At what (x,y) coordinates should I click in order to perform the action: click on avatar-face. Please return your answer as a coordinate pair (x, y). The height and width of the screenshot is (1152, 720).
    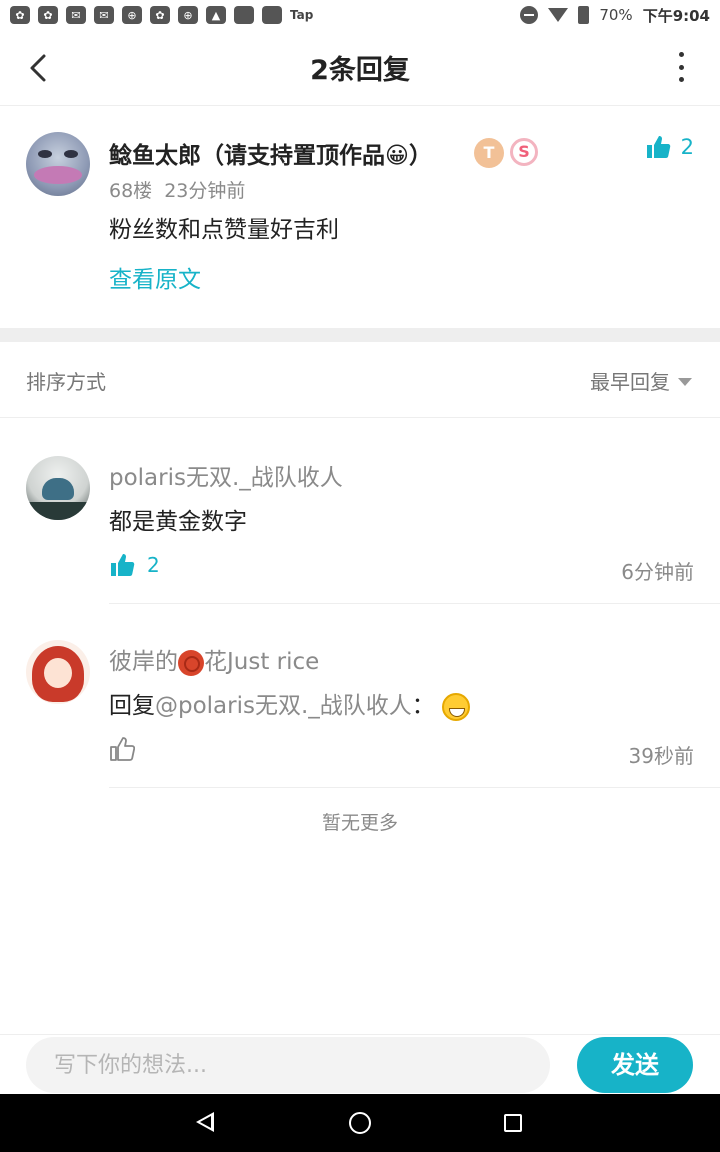
    Looking at the image, I should click on (58, 673).